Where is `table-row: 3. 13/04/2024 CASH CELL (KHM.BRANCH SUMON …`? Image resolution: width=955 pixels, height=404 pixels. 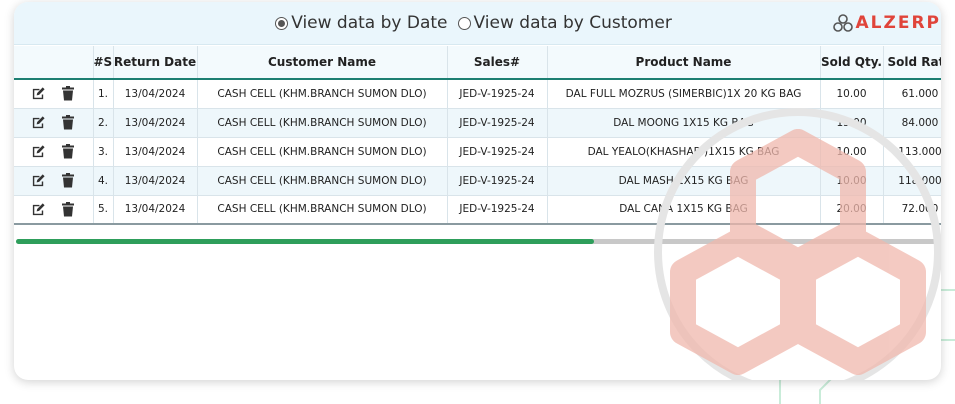
table-row: 3. 13/04/2024 CASH CELL (KHM.BRANCH SUMON … is located at coordinates (477, 152).